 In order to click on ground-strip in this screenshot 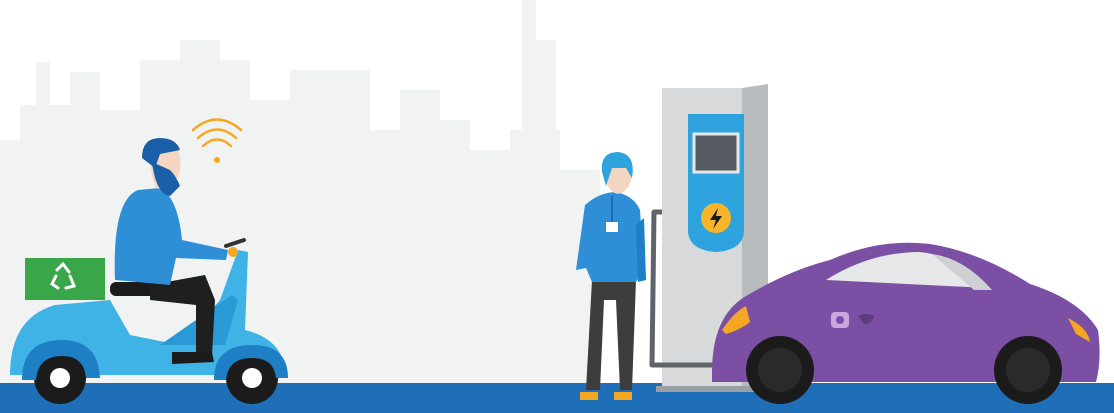, I will do `click(557, 398)`.